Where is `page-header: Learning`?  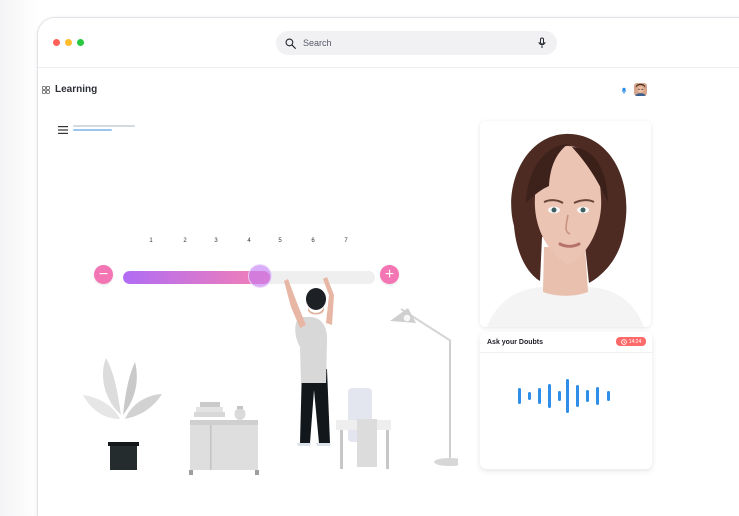
page-header: Learning is located at coordinates (388, 92).